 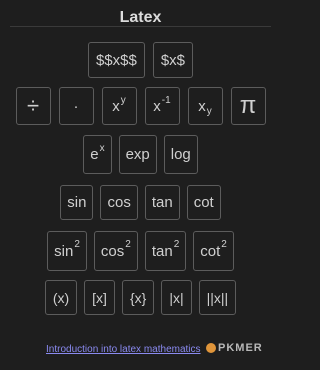 What do you see at coordinates (94, 154) in the screenshot?
I see `e-power-base: e` at bounding box center [94, 154].